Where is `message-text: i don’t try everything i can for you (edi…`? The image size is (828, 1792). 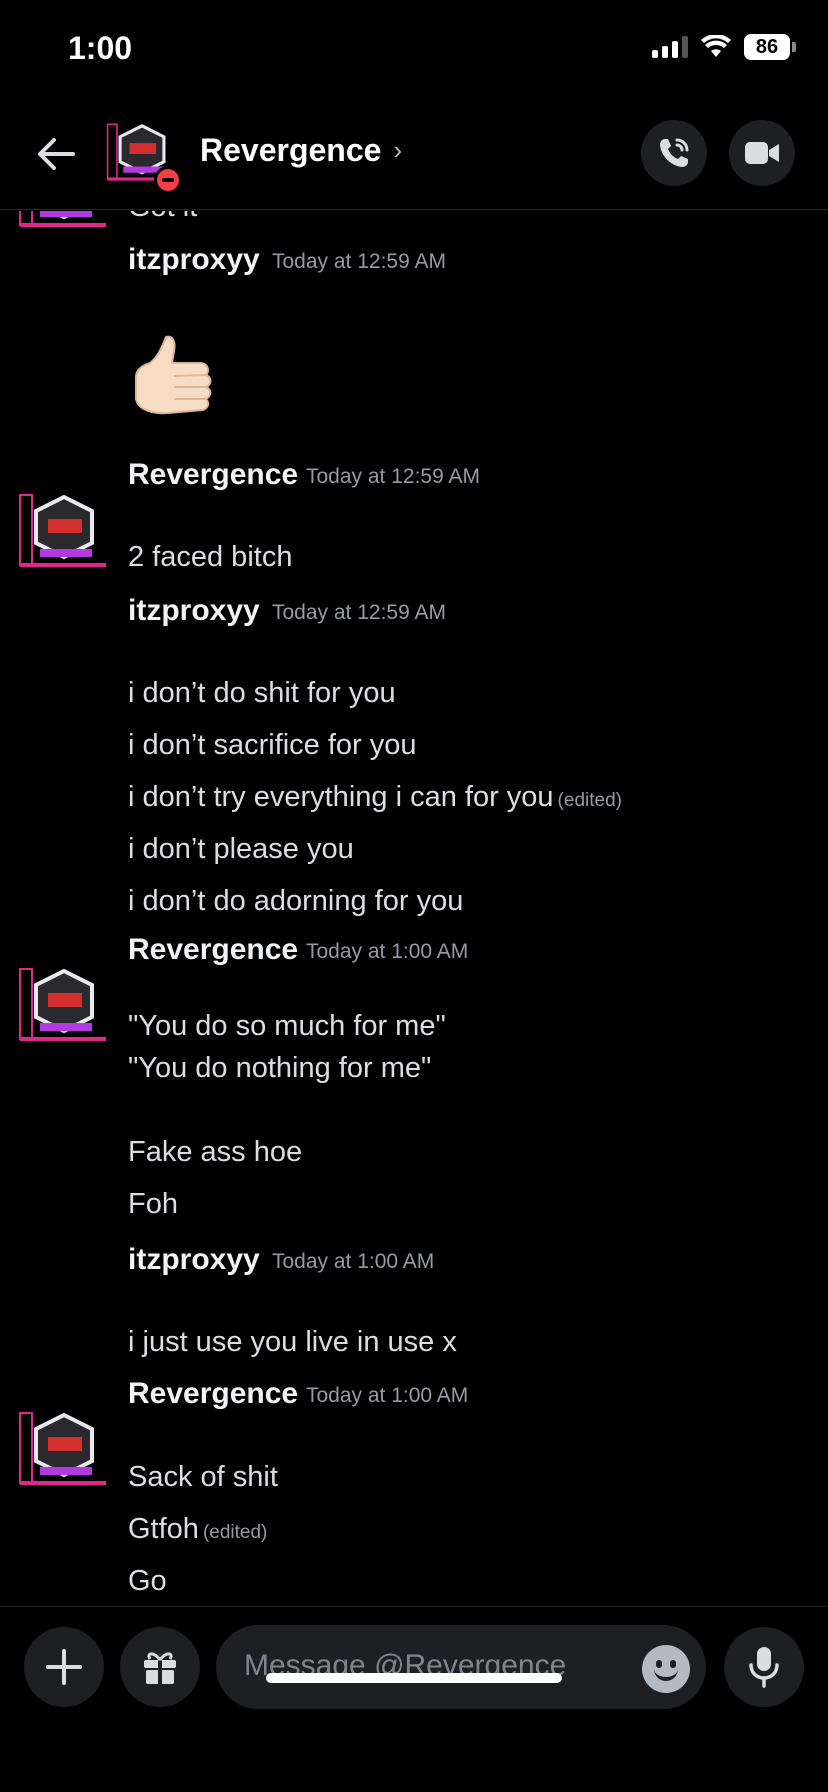 message-text: i don’t try everything i can for you (edi… is located at coordinates (375, 797).